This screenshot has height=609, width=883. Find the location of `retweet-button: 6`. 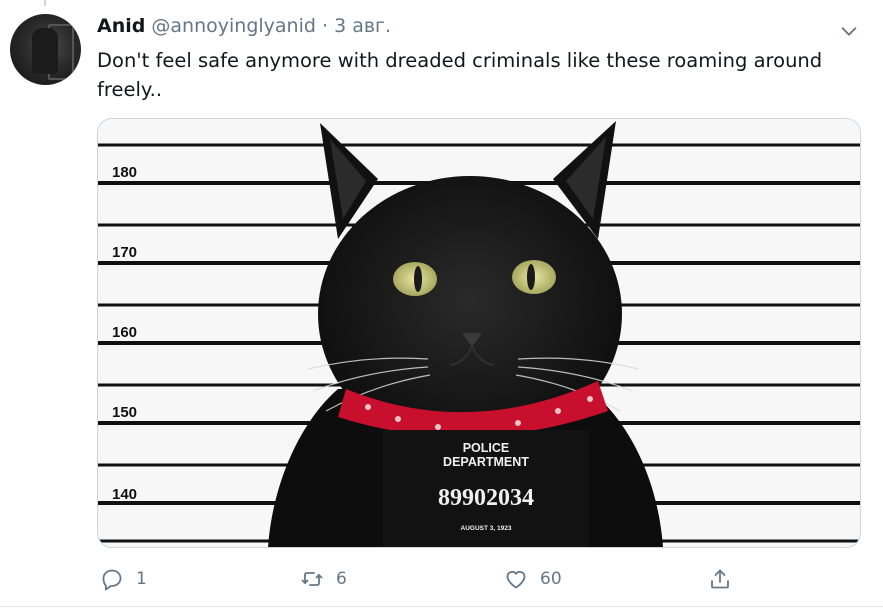

retweet-button: 6 is located at coordinates (323, 579).